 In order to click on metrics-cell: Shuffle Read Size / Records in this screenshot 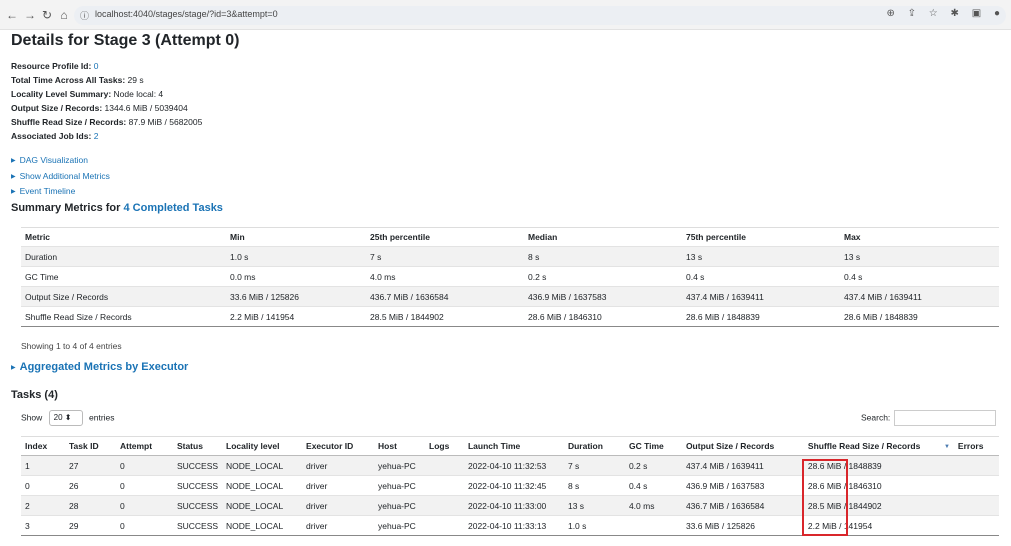, I will do `click(123, 316)`.